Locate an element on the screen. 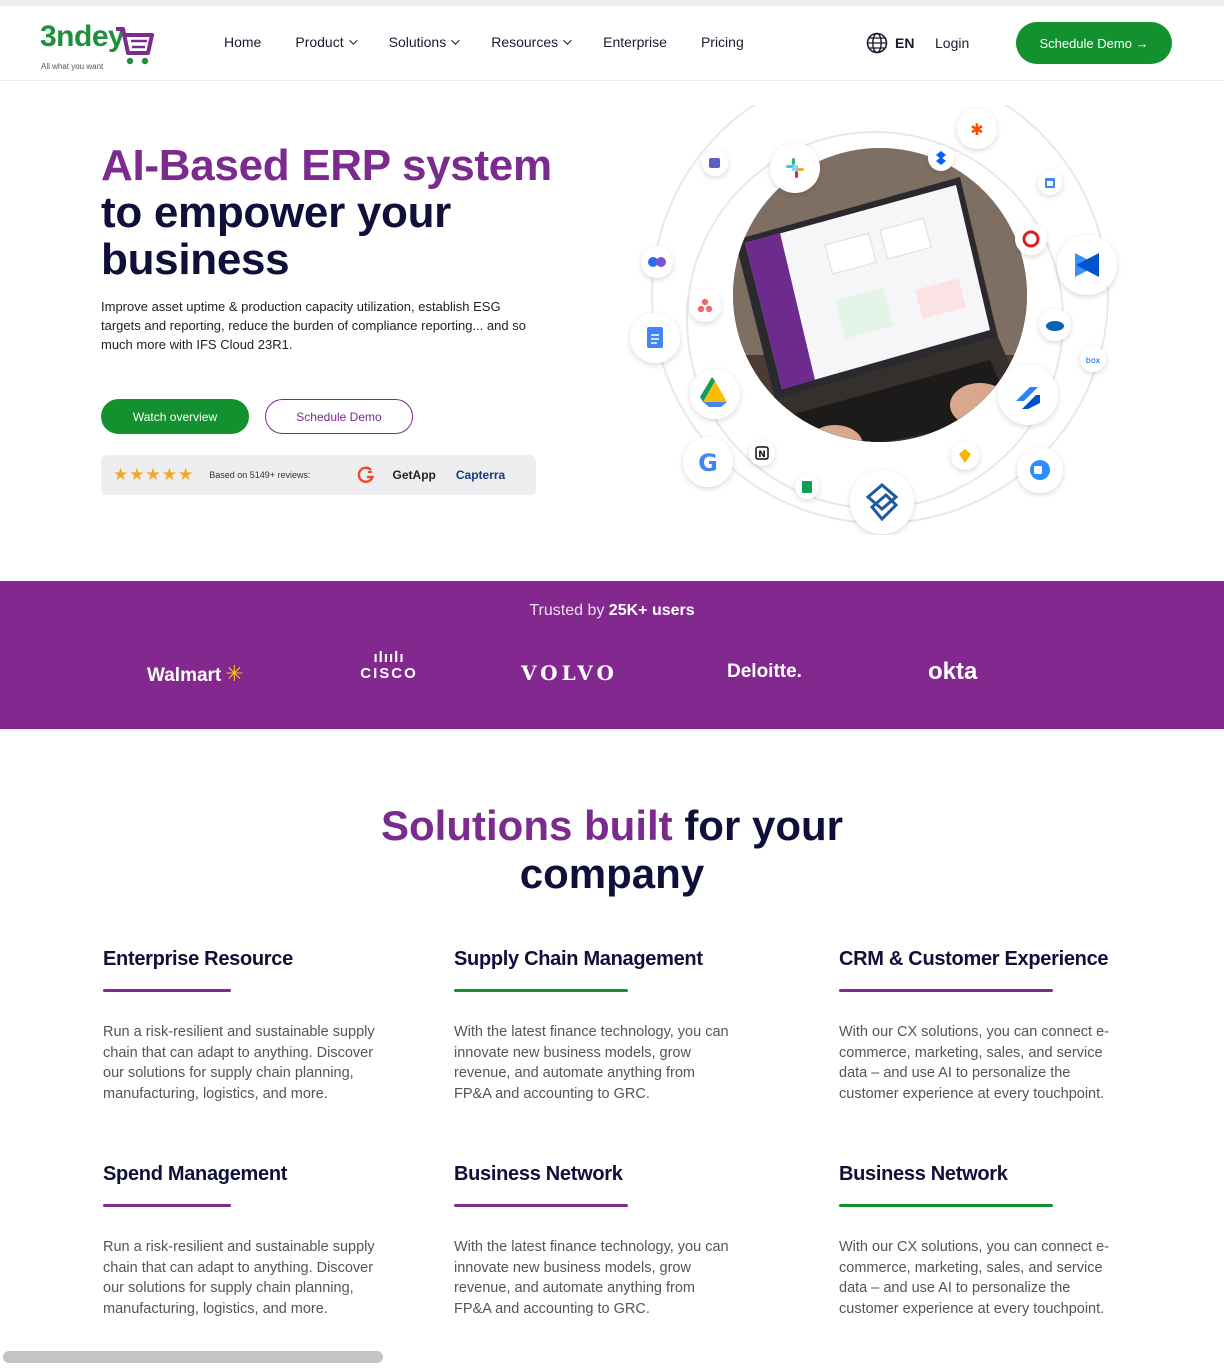  asana-icon is located at coordinates (705, 306).